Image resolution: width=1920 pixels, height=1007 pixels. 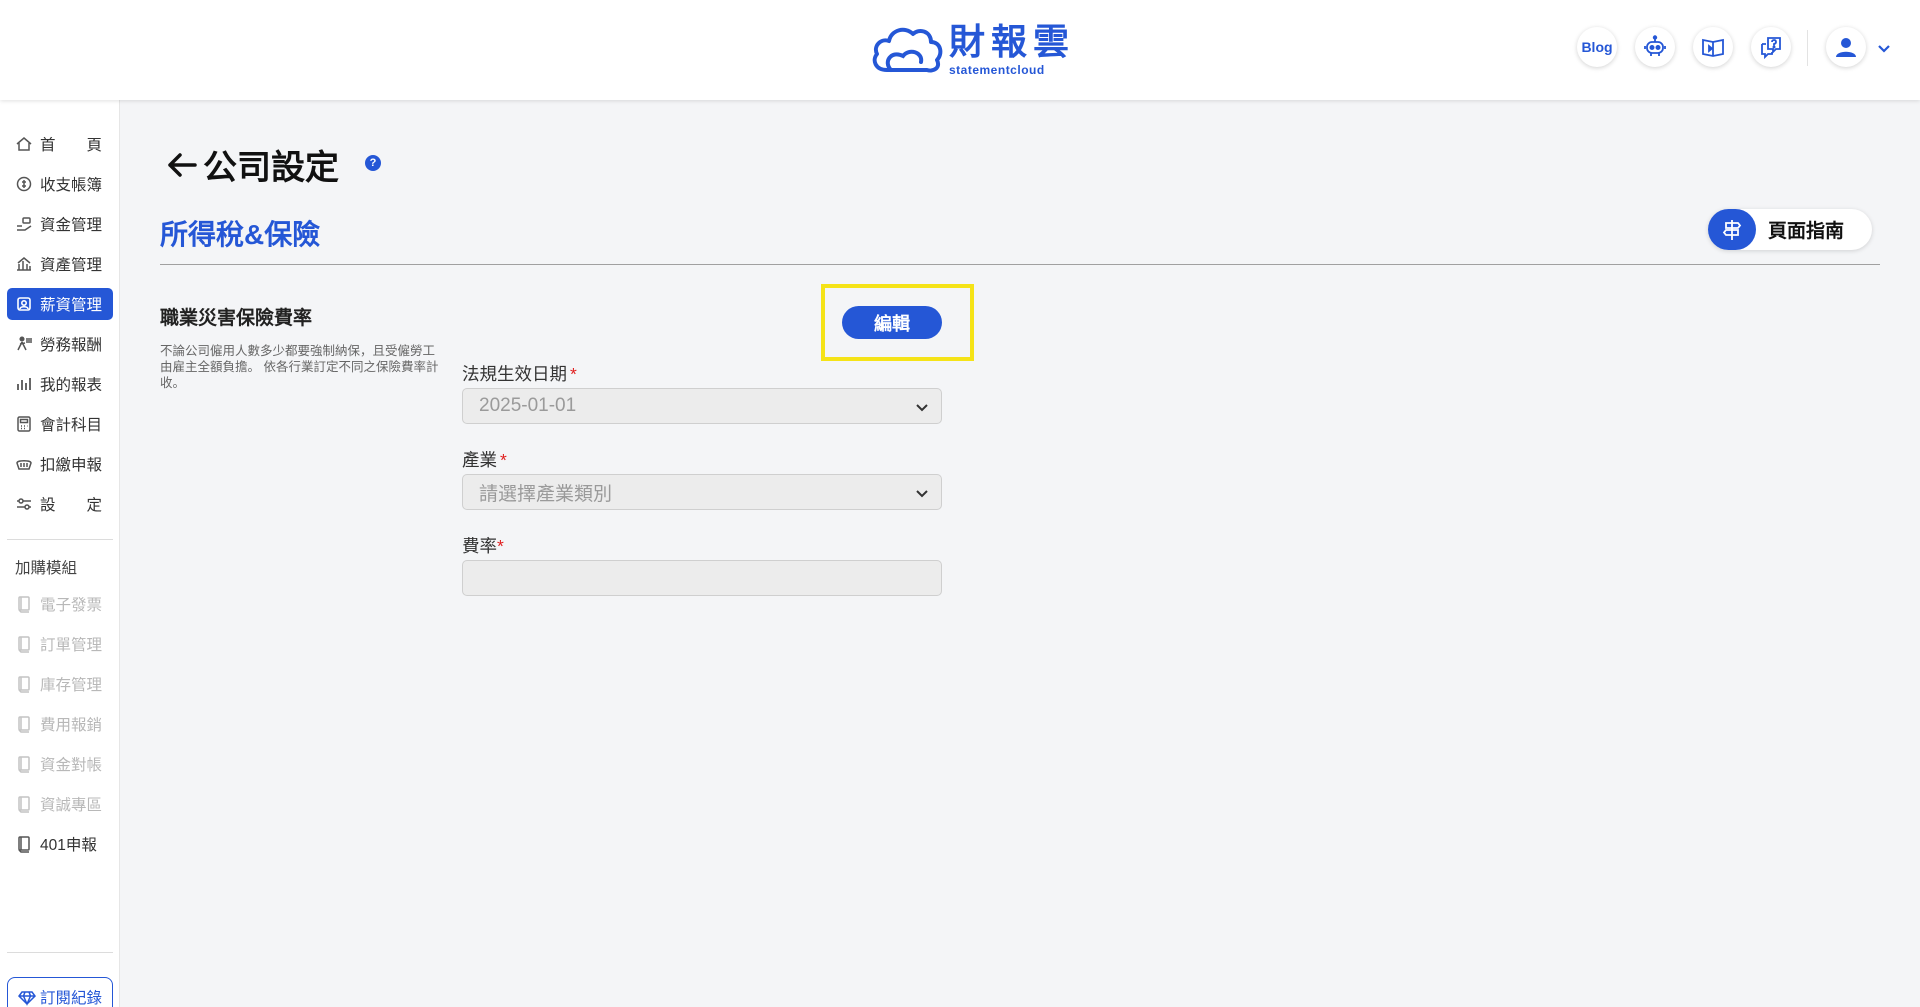 What do you see at coordinates (24, 264) in the screenshot?
I see `building-icon` at bounding box center [24, 264].